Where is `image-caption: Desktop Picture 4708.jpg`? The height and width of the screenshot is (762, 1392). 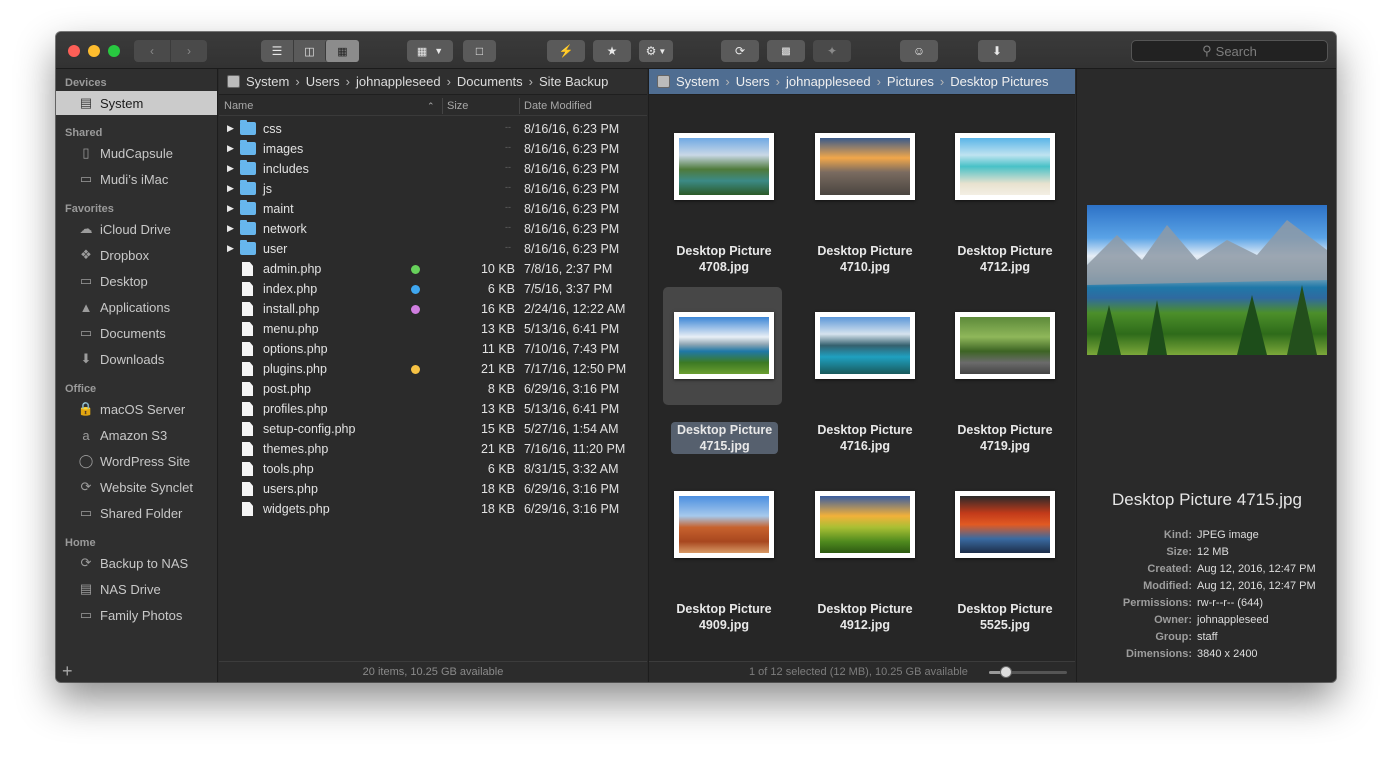
image-caption: Desktop Picture 4708.jpg is located at coordinates (724, 259).